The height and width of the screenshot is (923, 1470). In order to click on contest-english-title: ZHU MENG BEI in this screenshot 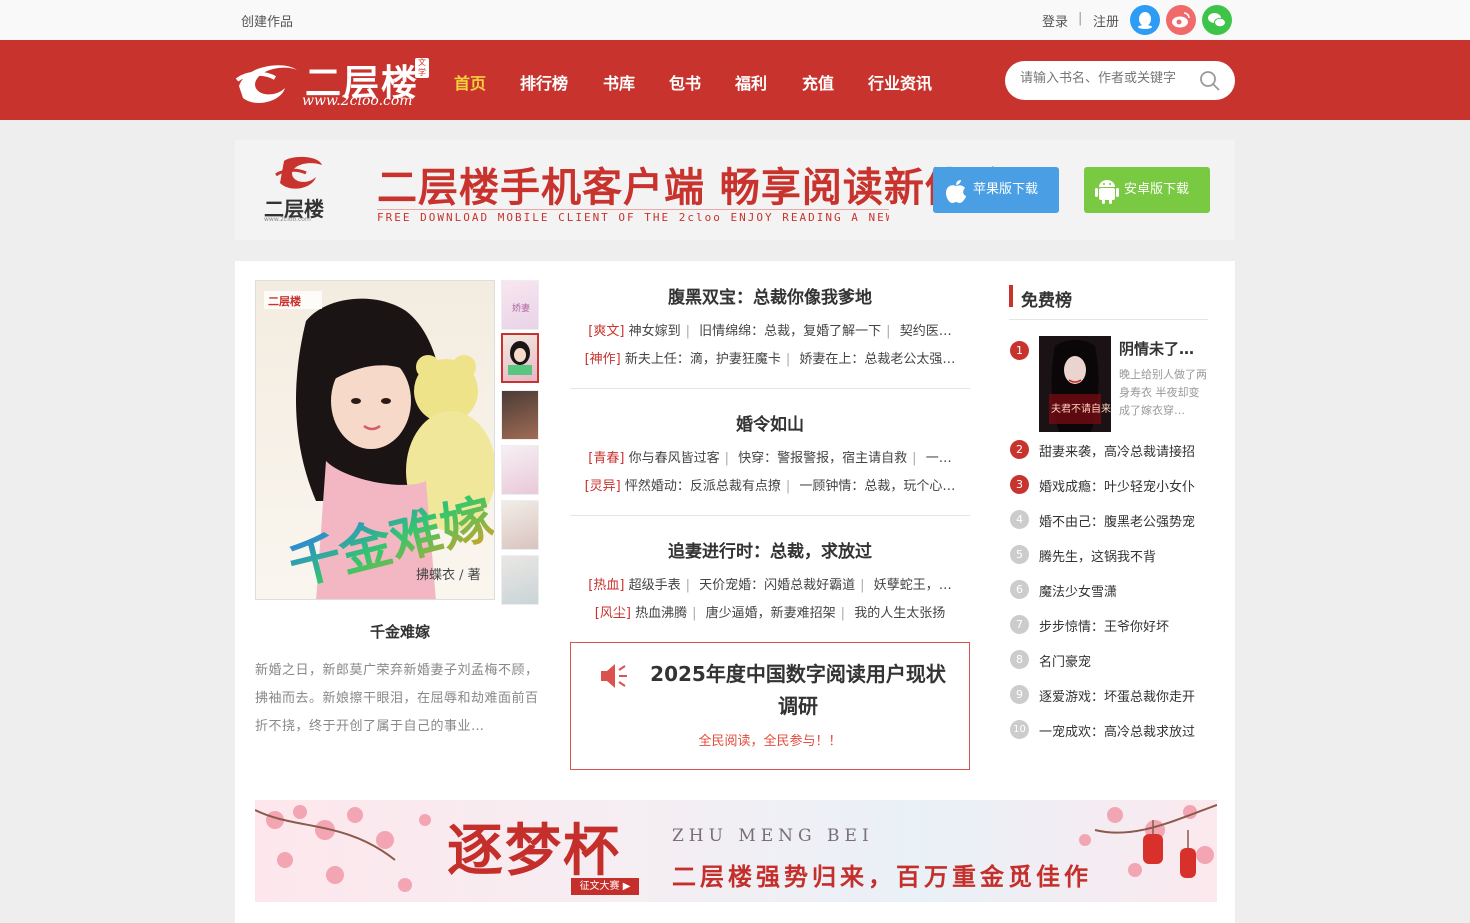, I will do `click(773, 836)`.